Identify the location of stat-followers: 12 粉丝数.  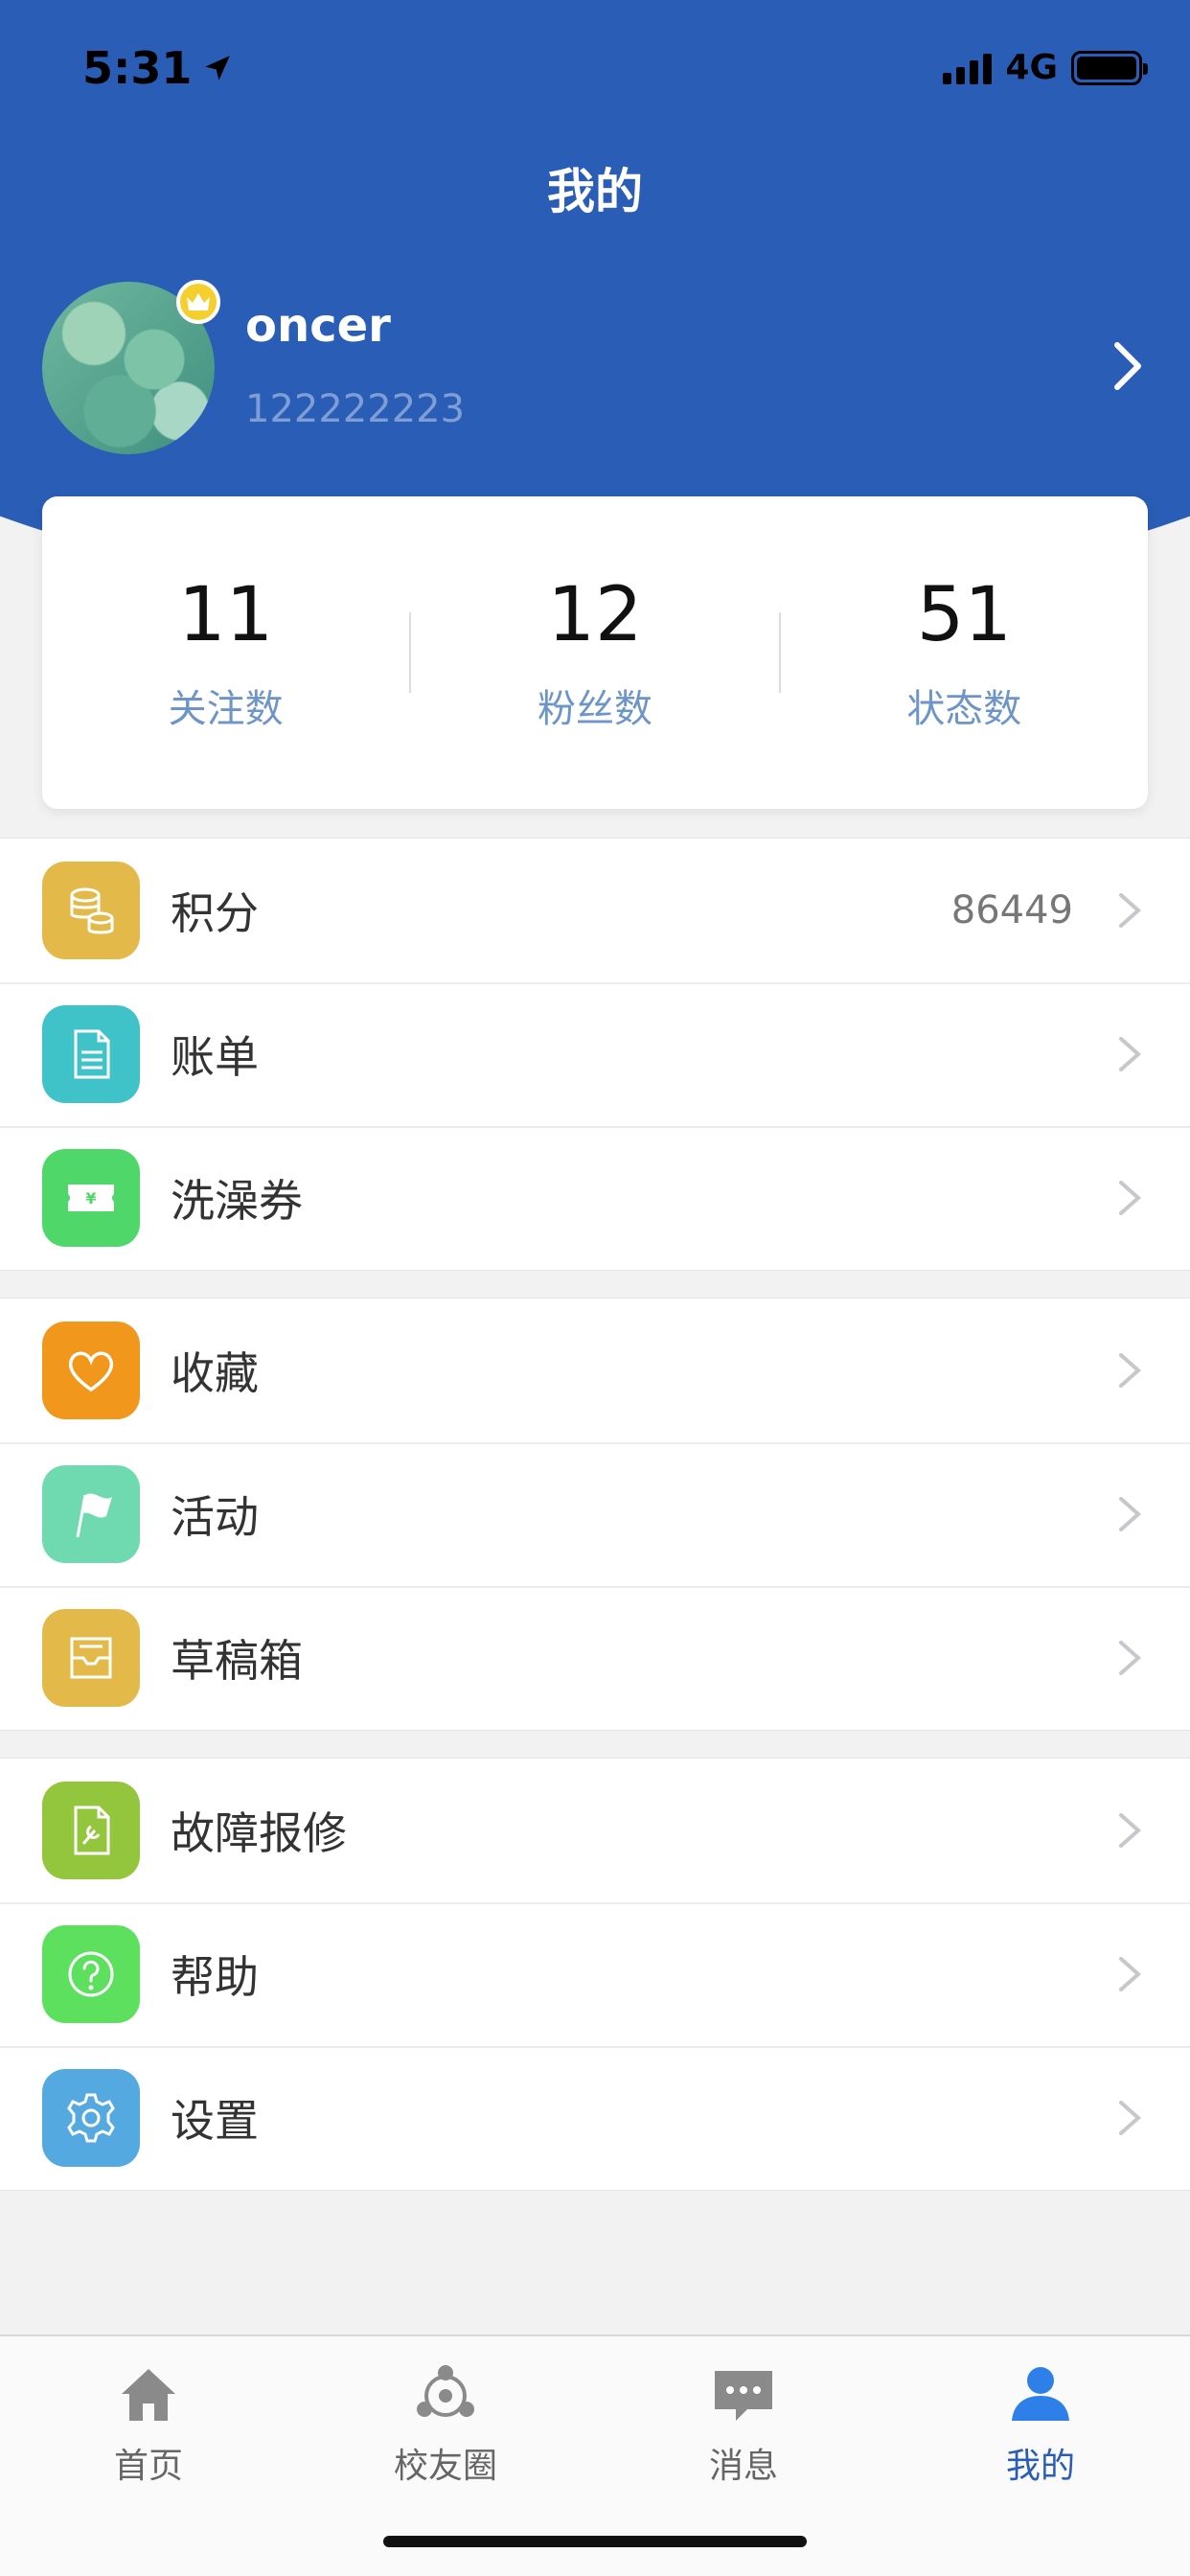
(594, 652).